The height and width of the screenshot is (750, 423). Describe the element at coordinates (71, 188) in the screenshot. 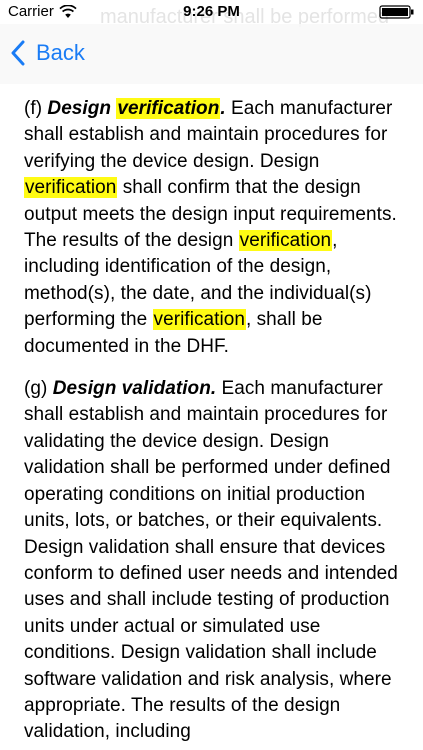

I see `highlight-1: verification` at that location.